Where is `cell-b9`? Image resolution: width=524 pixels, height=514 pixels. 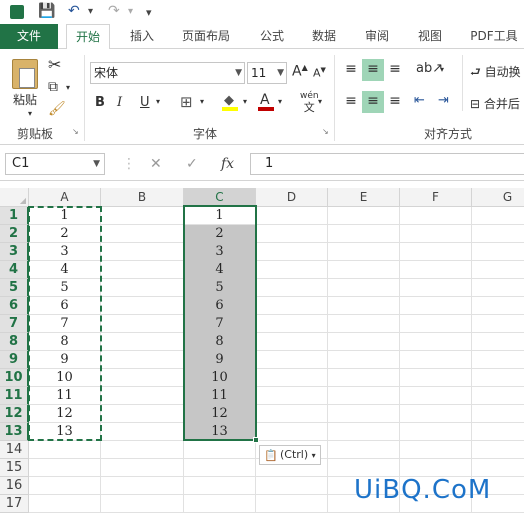
cell-b9 is located at coordinates (142, 360).